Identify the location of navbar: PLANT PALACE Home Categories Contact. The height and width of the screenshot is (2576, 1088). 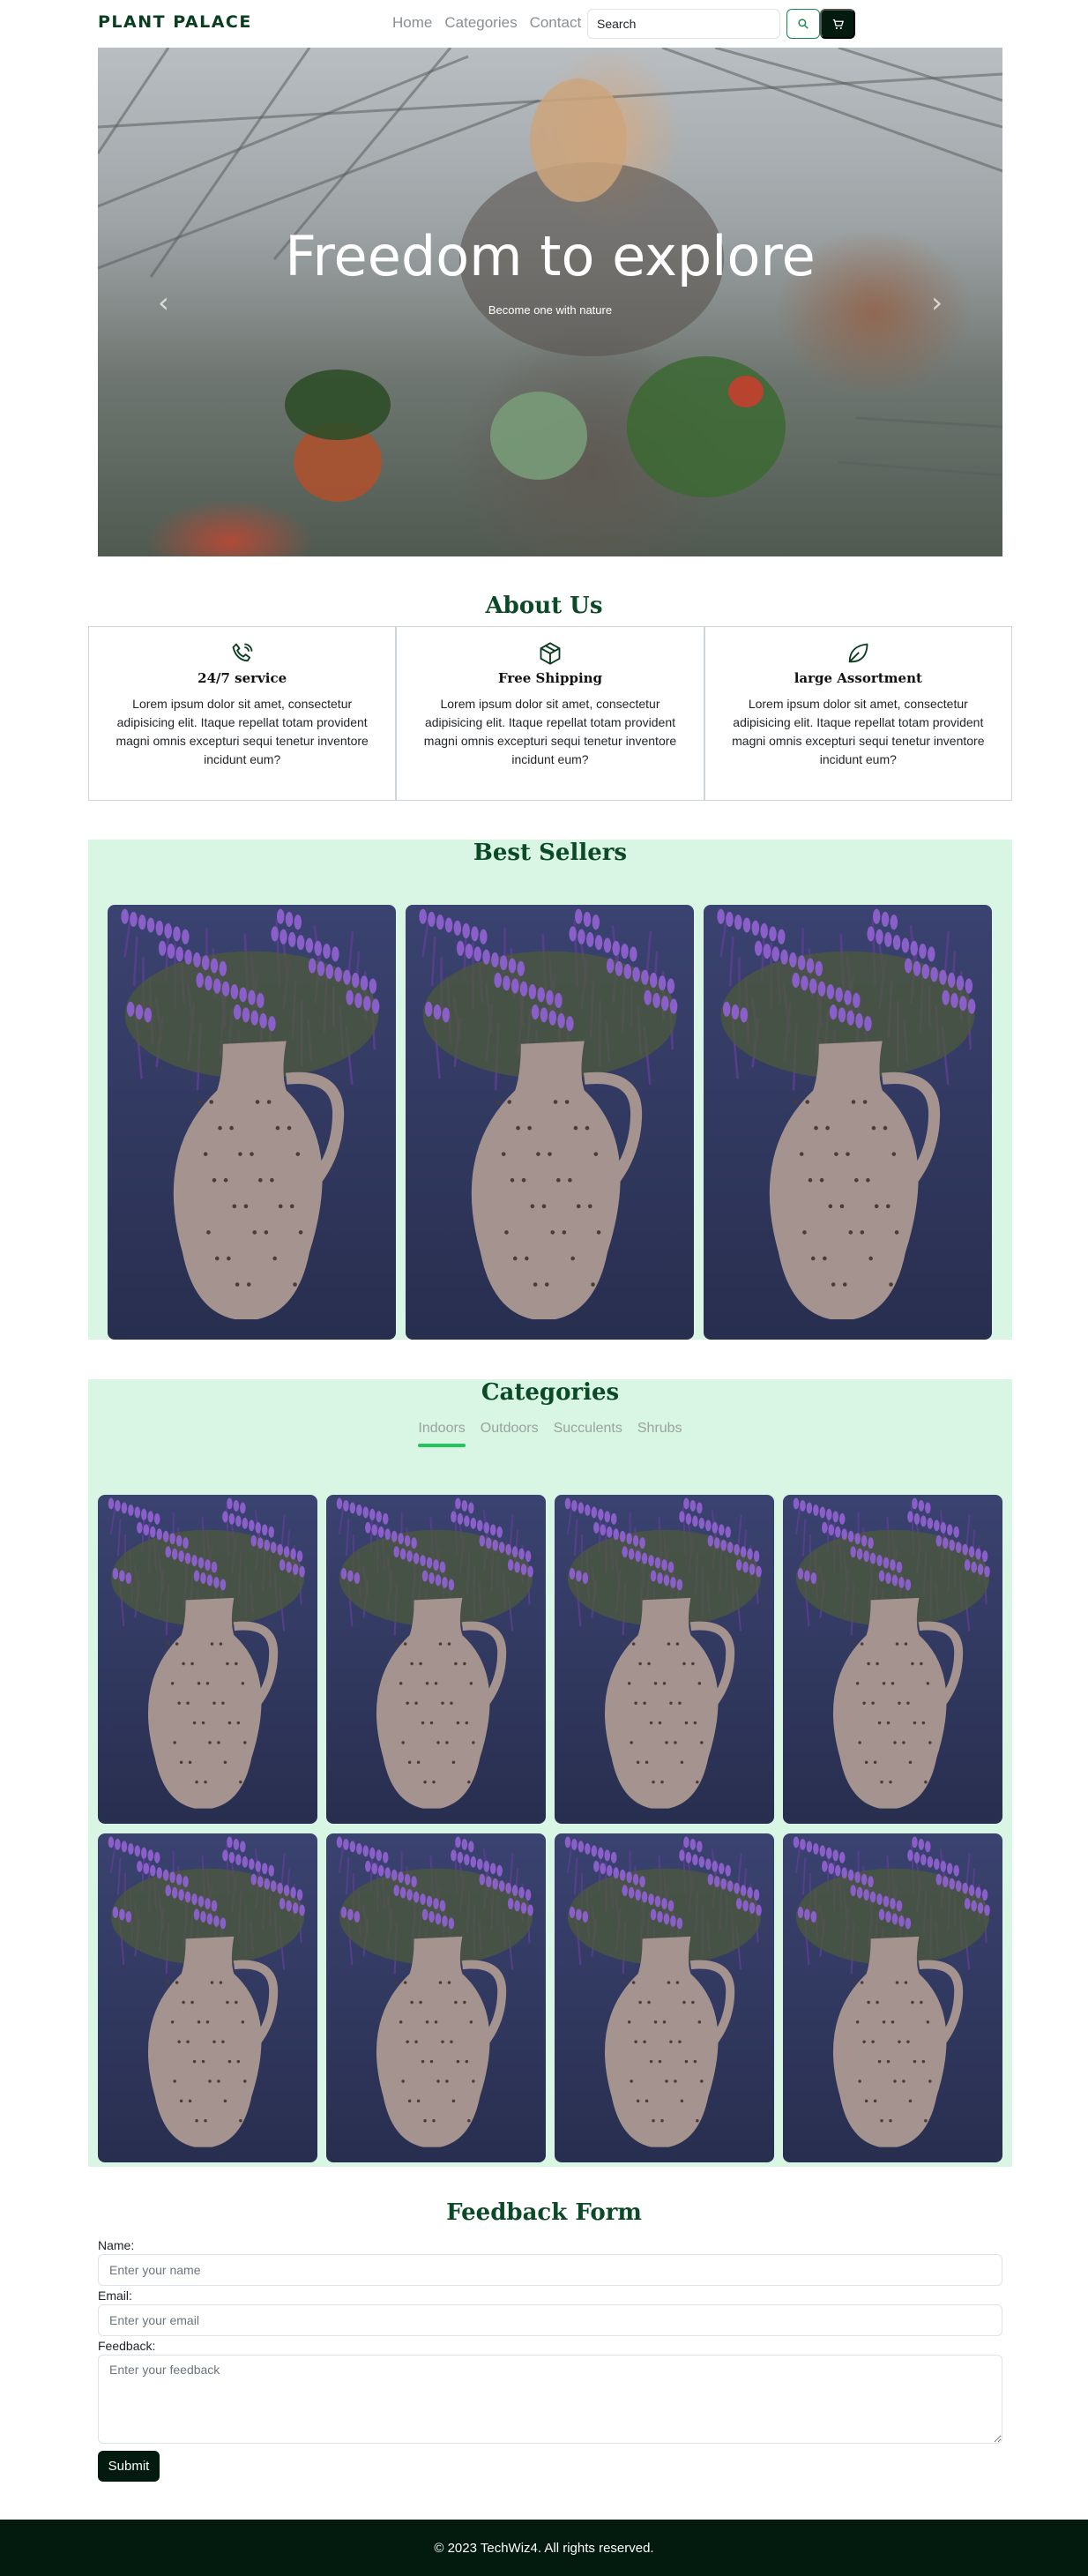
(544, 24).